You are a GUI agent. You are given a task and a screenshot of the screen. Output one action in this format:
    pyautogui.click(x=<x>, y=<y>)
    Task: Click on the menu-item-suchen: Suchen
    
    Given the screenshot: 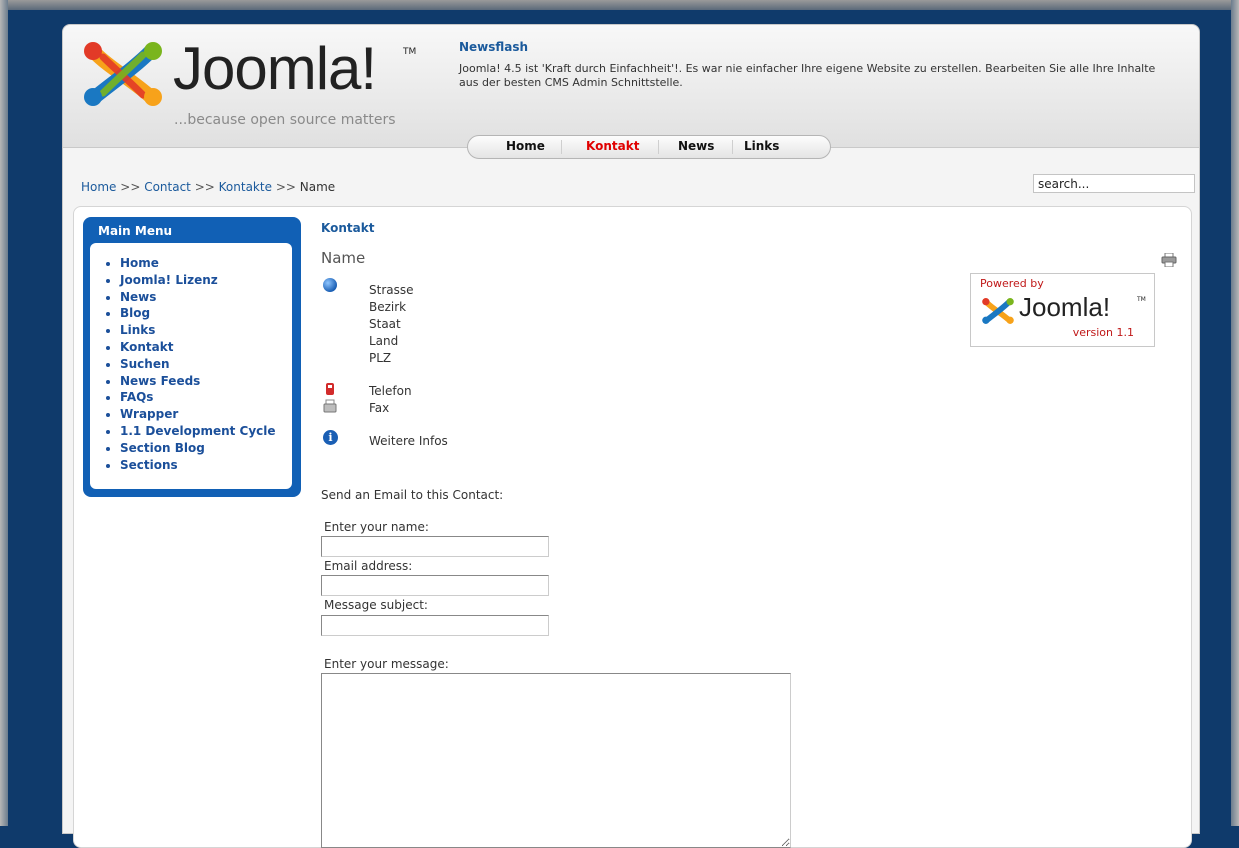 What is the action you would take?
    pyautogui.click(x=198, y=364)
    